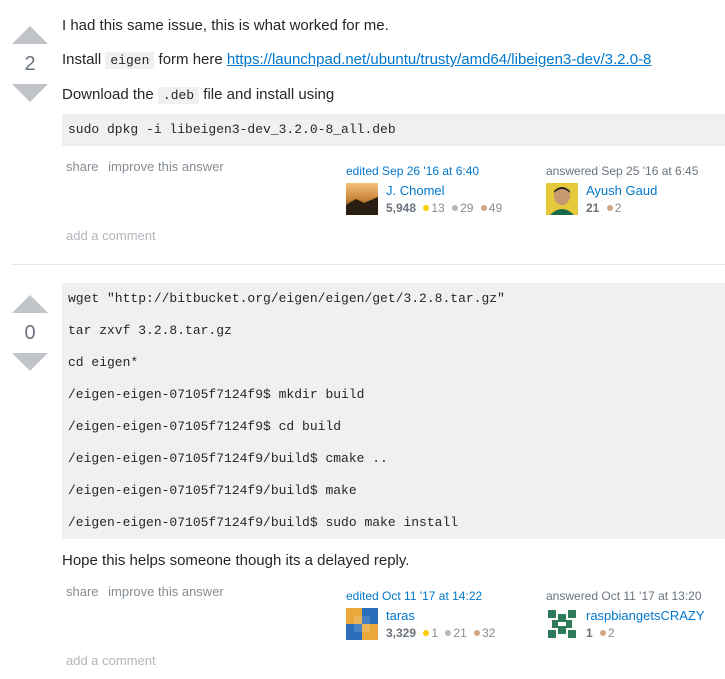 This screenshot has width=725, height=679. Describe the element at coordinates (401, 633) in the screenshot. I see `rep-score: 3,329` at that location.